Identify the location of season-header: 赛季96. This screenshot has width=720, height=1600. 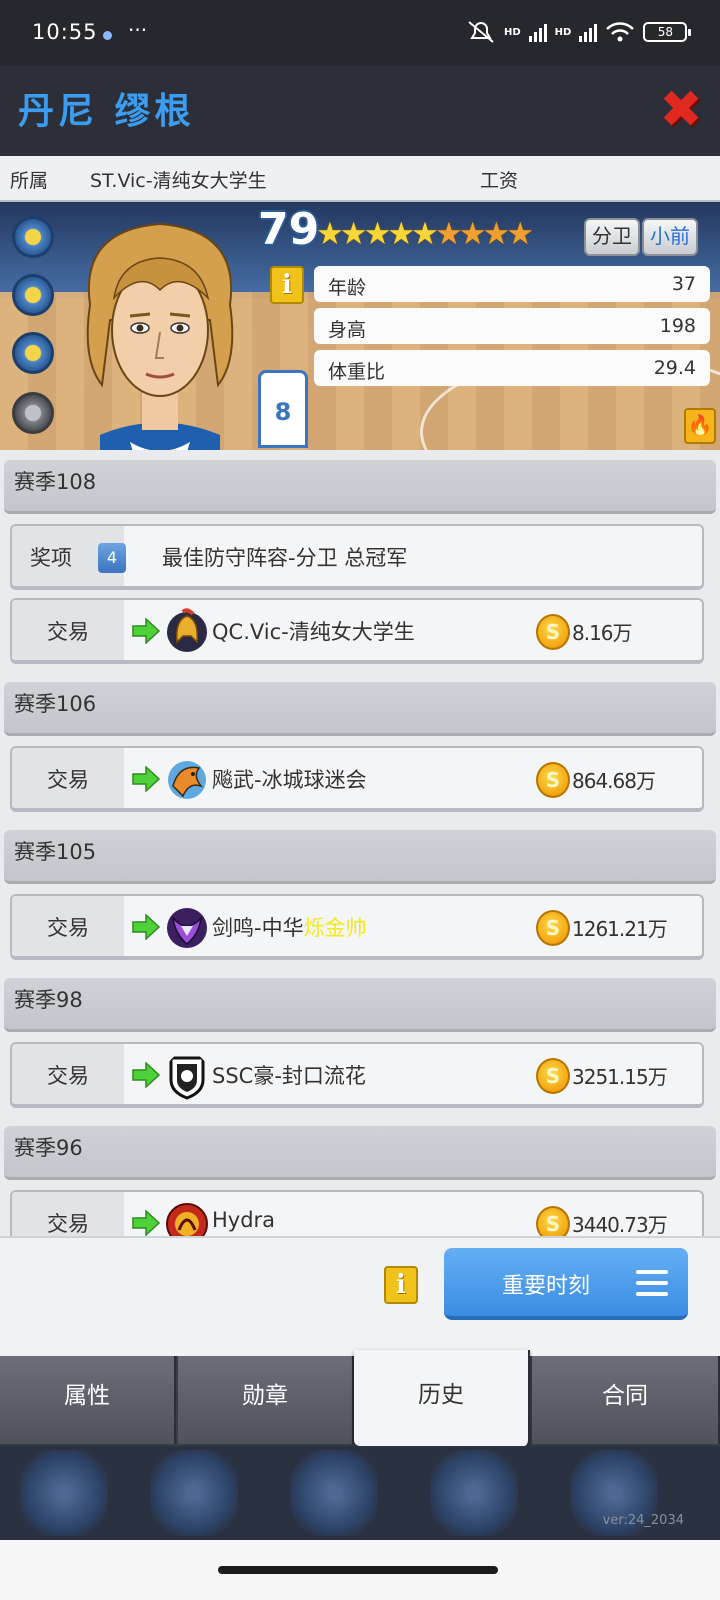
(360, 1153).